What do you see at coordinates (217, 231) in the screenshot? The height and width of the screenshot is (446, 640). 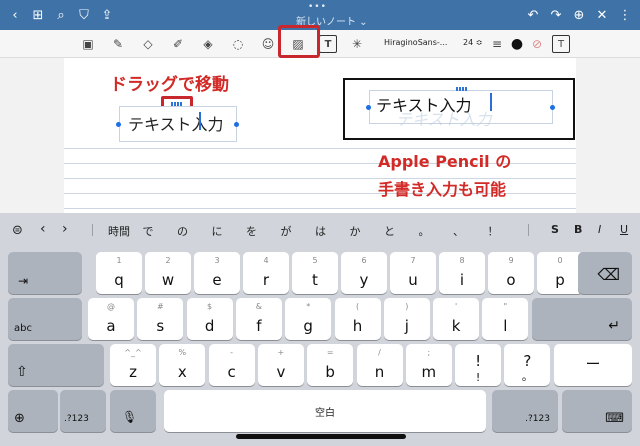 I see `prediction-candidate: に` at bounding box center [217, 231].